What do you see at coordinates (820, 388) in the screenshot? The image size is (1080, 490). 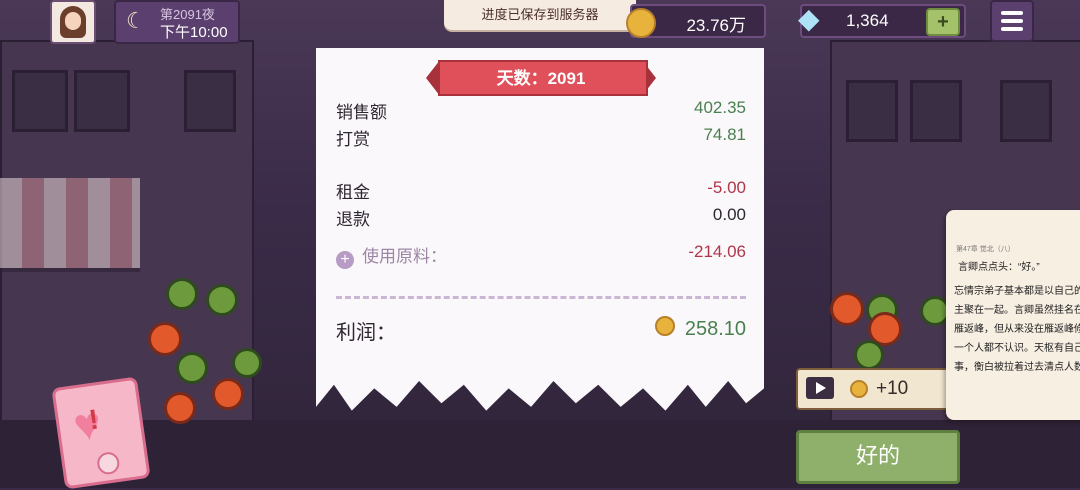 I see `play-video-icon` at bounding box center [820, 388].